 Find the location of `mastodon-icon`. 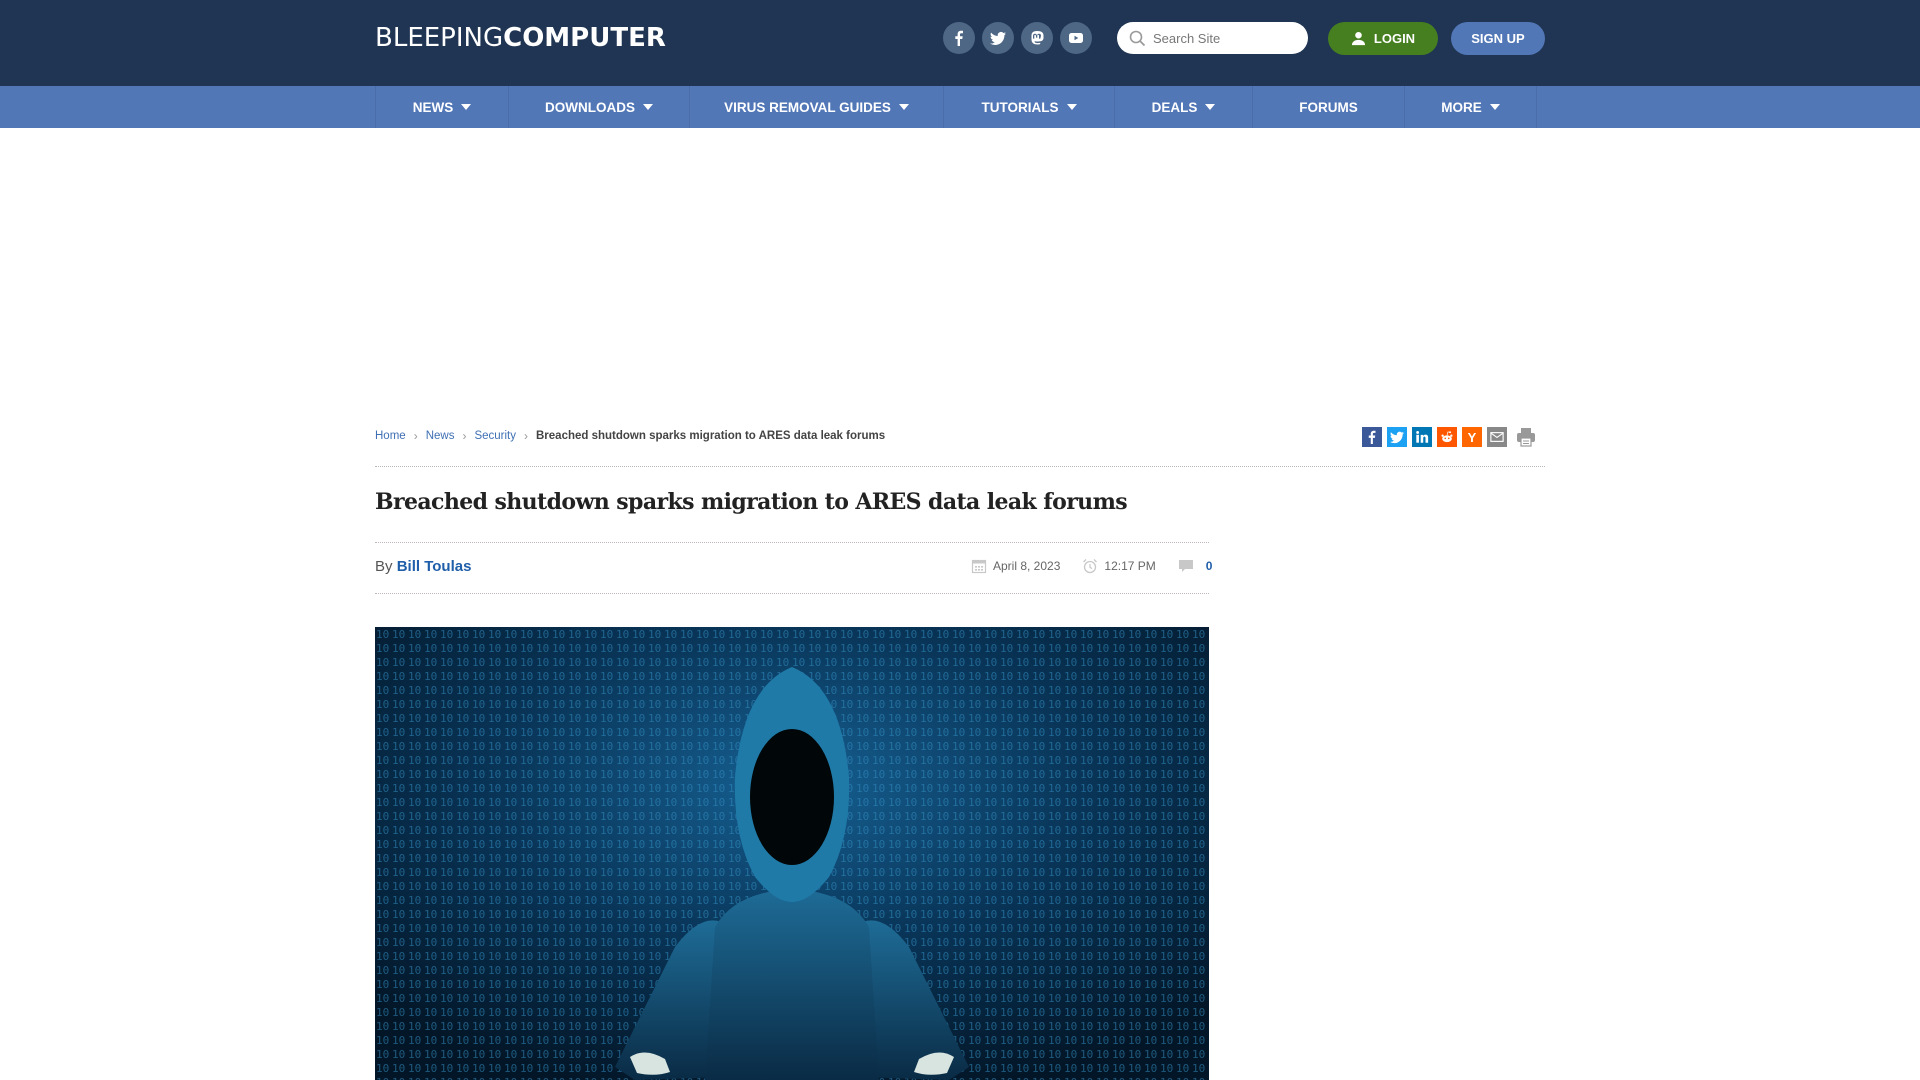

mastodon-icon is located at coordinates (1037, 38).